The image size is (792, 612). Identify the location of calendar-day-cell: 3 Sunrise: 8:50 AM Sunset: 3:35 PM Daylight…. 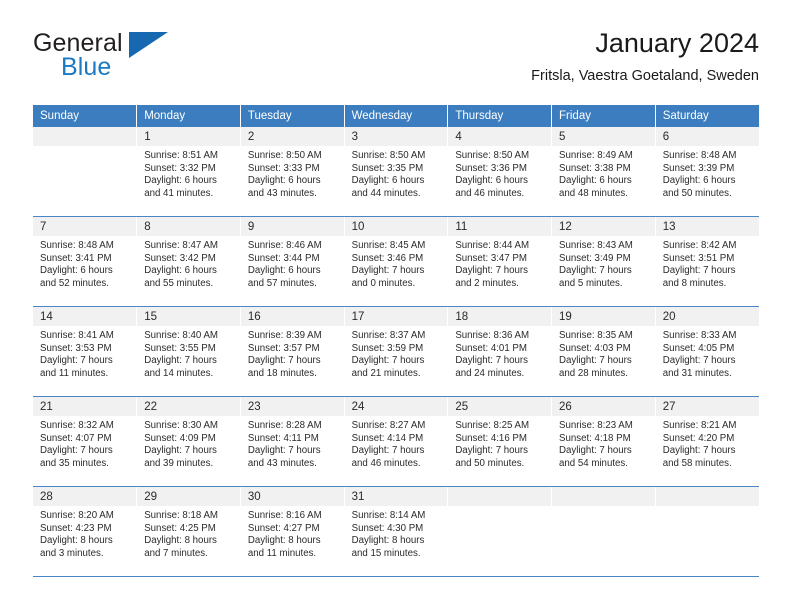
(396, 172).